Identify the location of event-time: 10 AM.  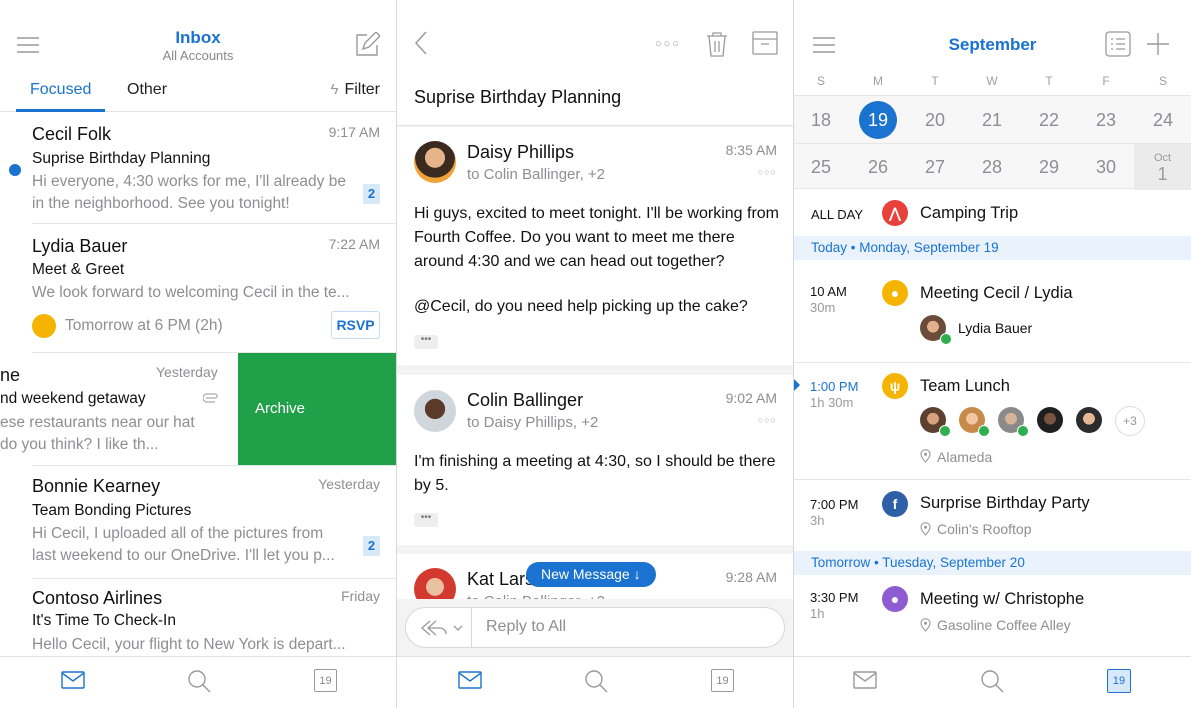
(828, 291).